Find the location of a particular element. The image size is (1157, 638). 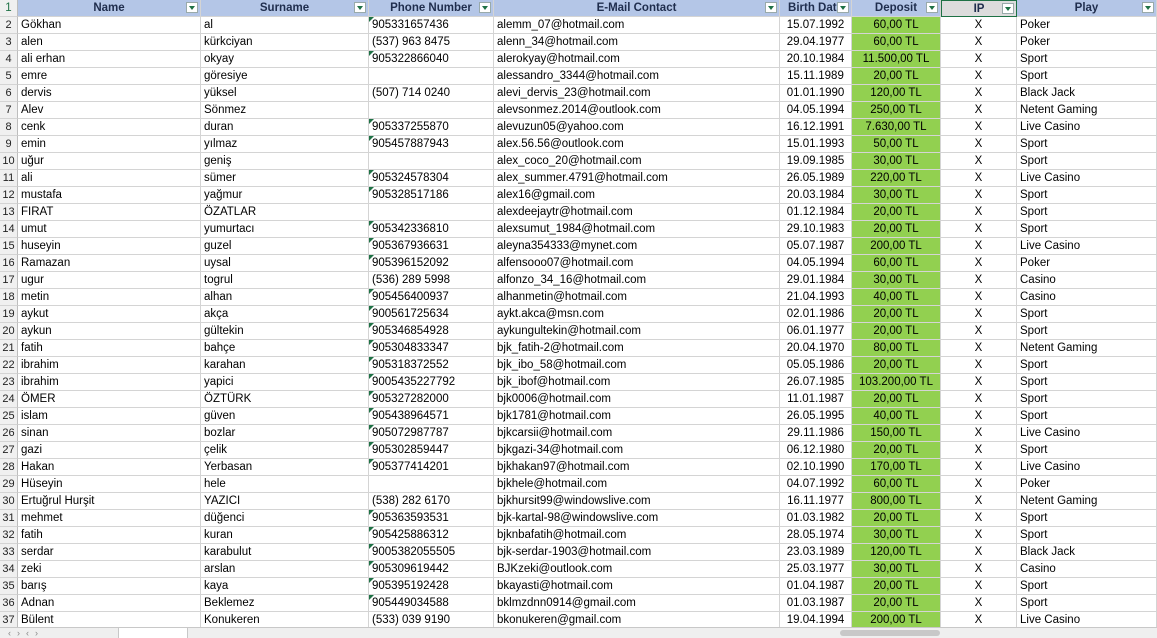

row-number: 23 is located at coordinates (9, 382).